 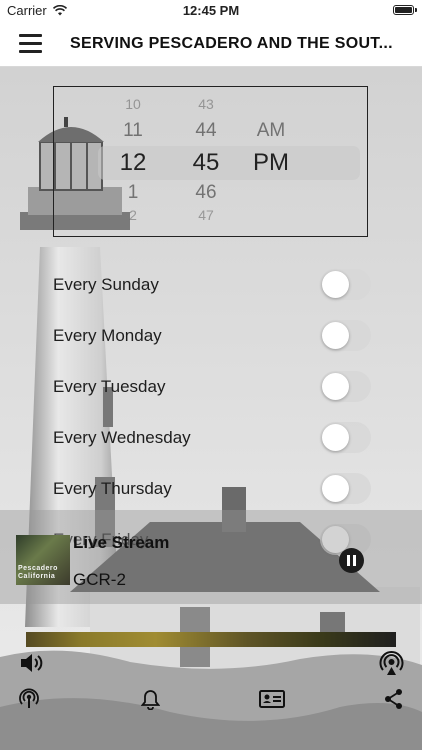 I want to click on hour-option: 1, so click(x=133, y=193).